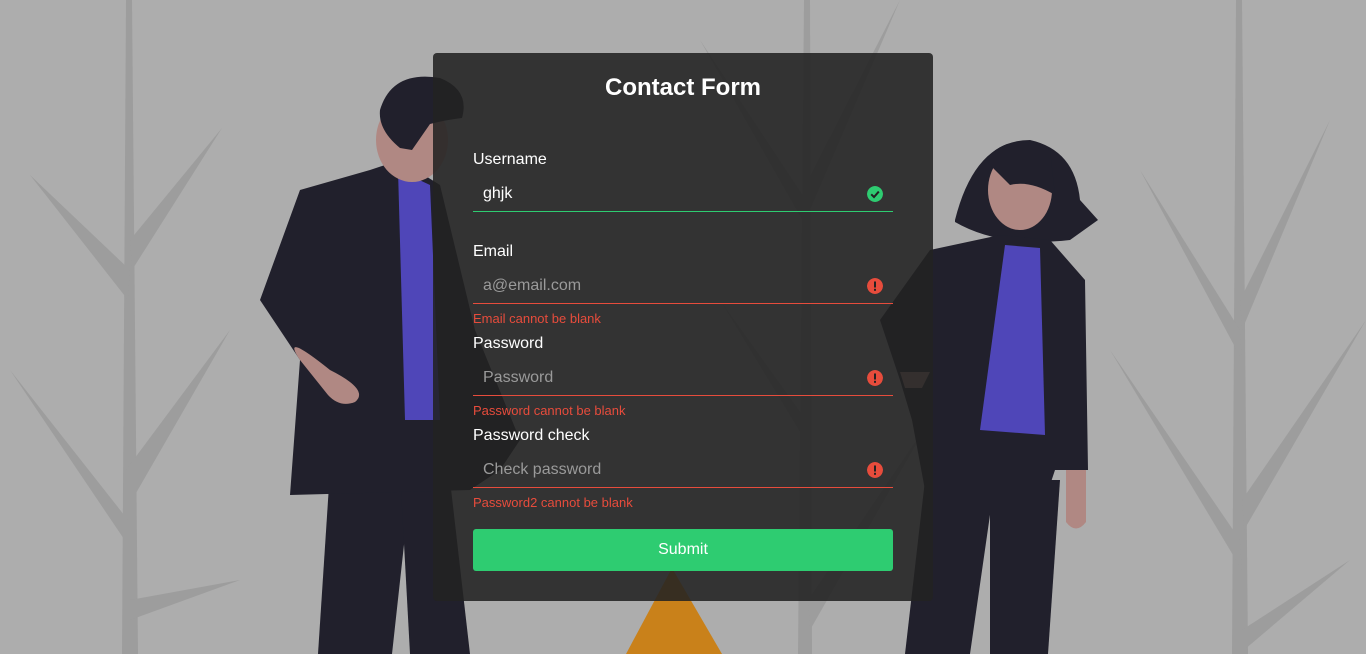  I want to click on password-check-field-group: Password check Password2 cannot be blank, so click(683, 468).